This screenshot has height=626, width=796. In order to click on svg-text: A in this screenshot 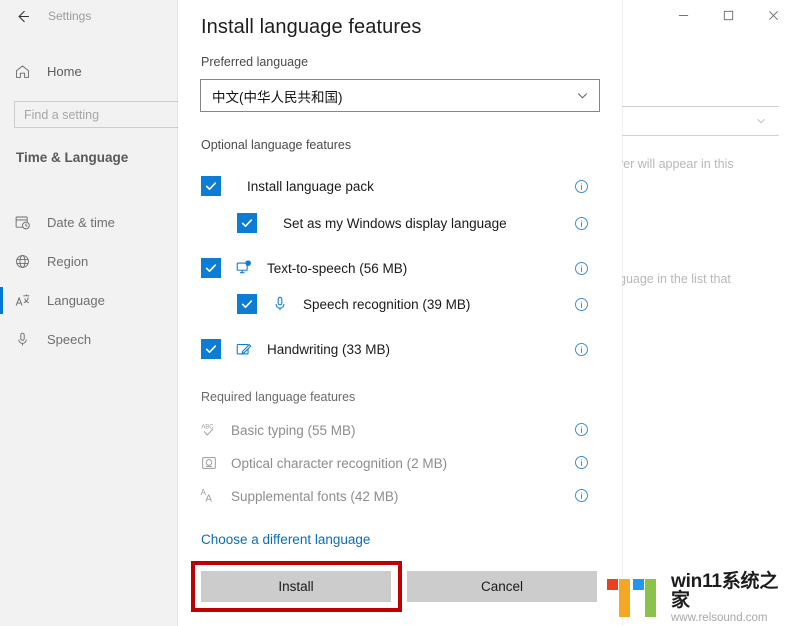, I will do `click(208, 498)`.